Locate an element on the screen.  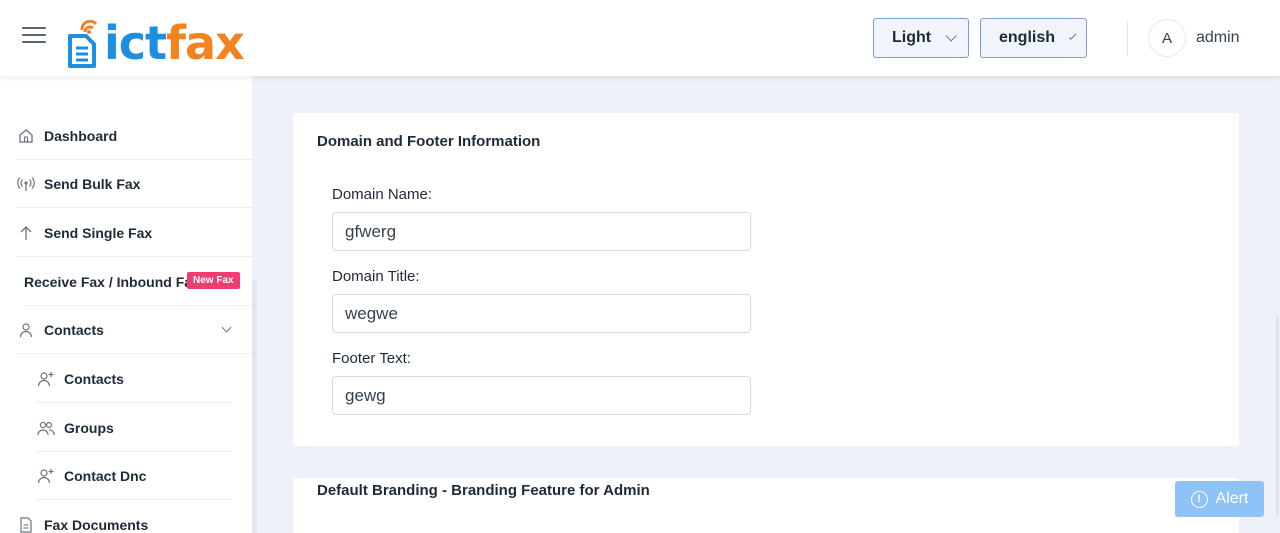
language-select: english is located at coordinates (1033, 38).